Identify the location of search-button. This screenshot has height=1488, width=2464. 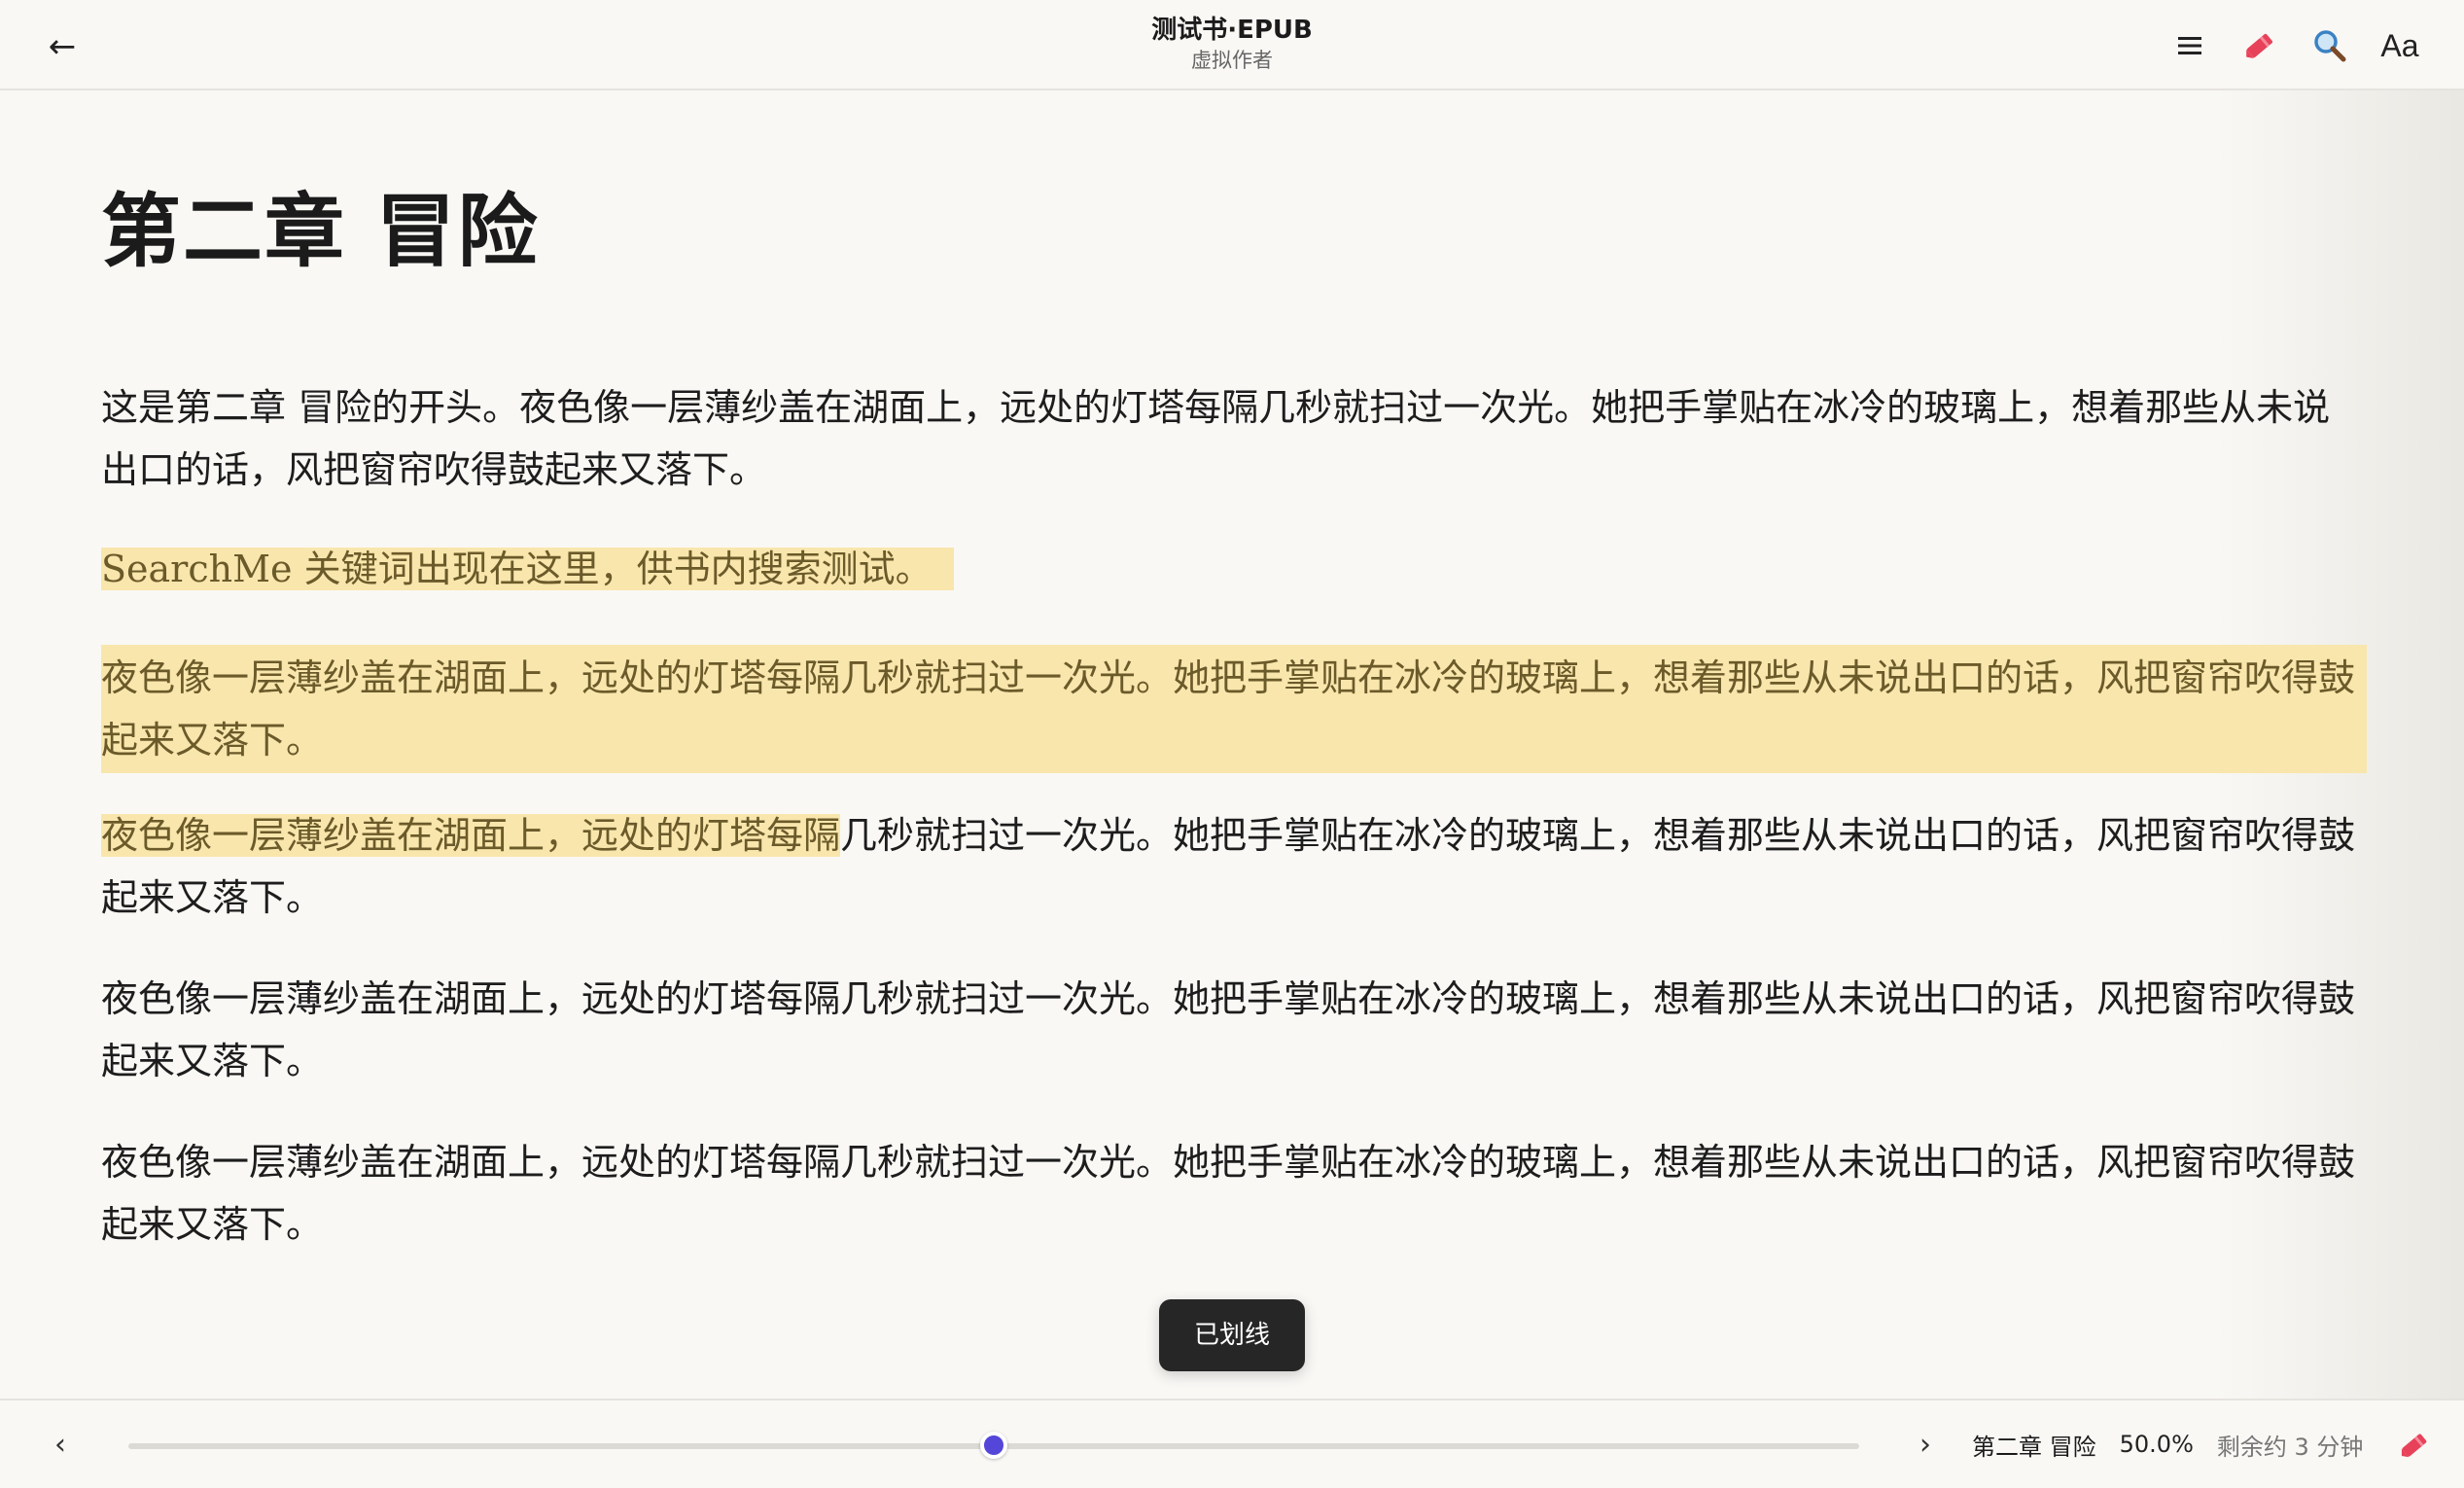
(2330, 46).